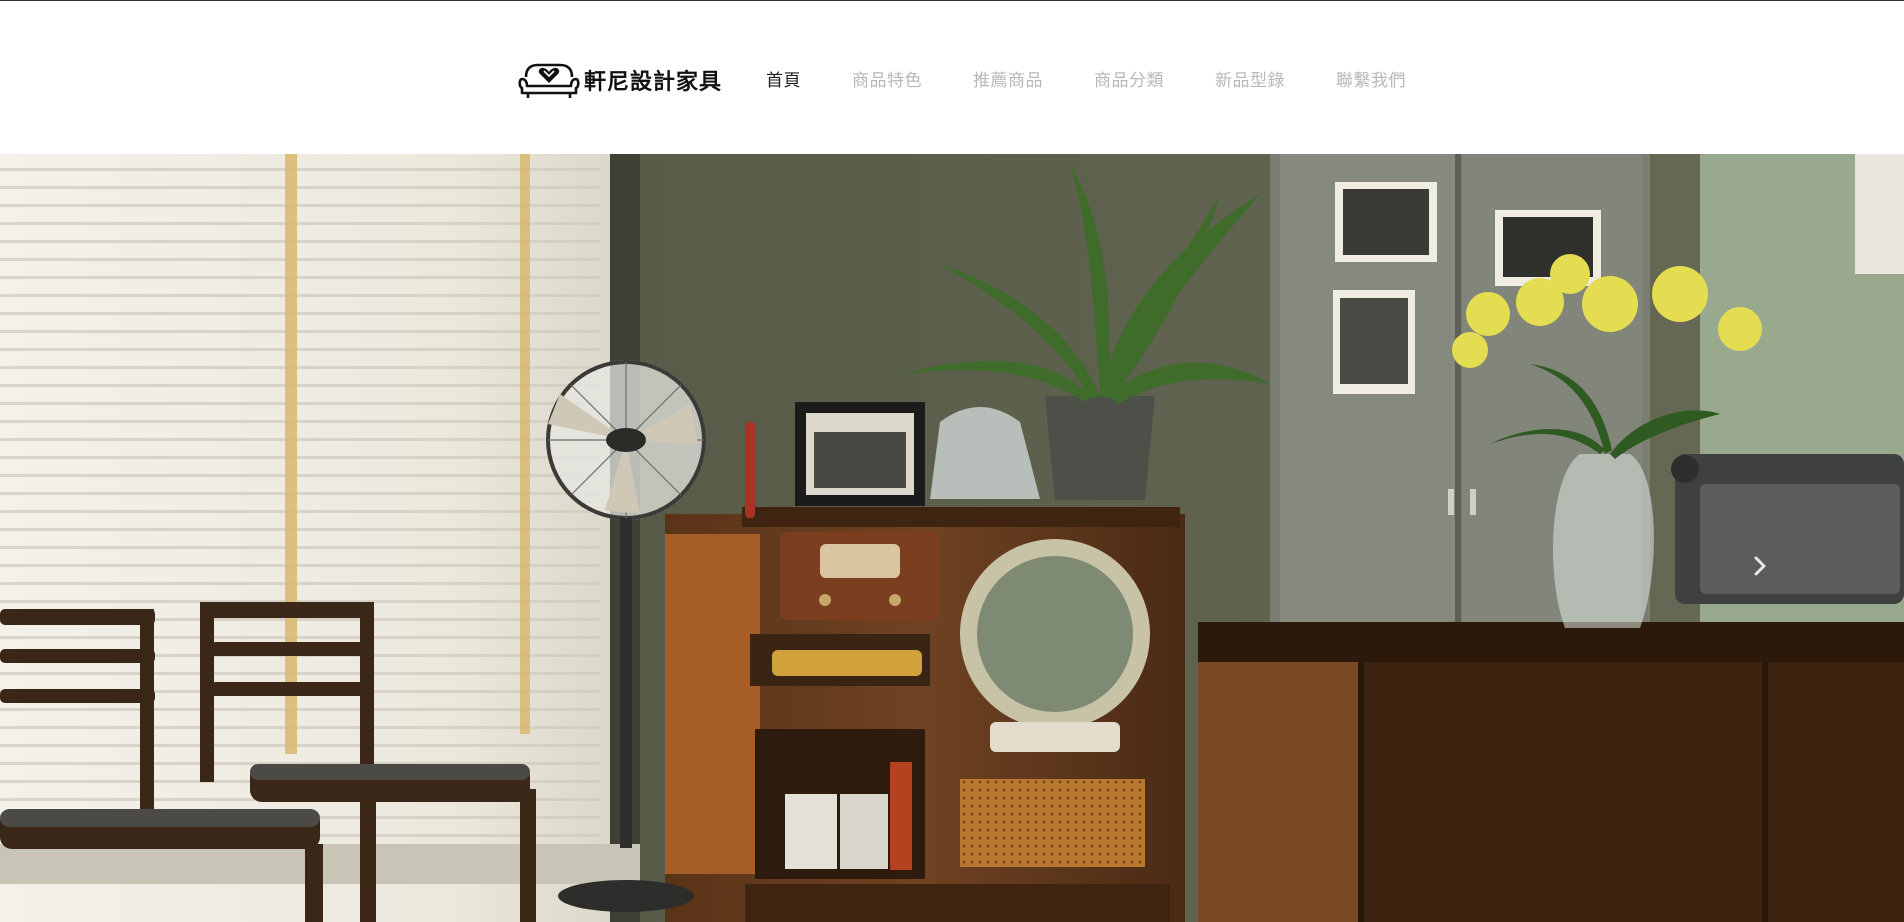 The height and width of the screenshot is (922, 1904). I want to click on nav-features: 商品特色, so click(887, 78).